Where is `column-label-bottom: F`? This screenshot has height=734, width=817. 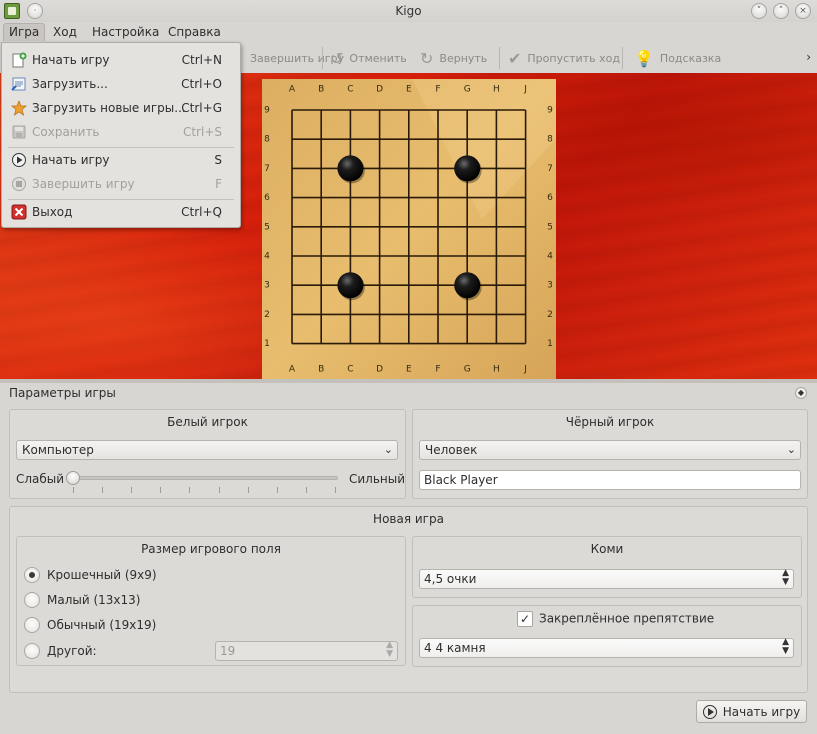
column-label-bottom: F is located at coordinates (437, 370).